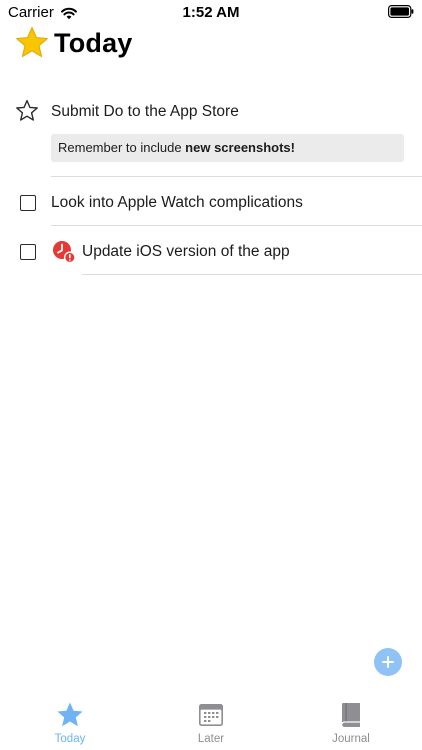 Image resolution: width=422 pixels, height=750 pixels. I want to click on calendar-icon, so click(211, 715).